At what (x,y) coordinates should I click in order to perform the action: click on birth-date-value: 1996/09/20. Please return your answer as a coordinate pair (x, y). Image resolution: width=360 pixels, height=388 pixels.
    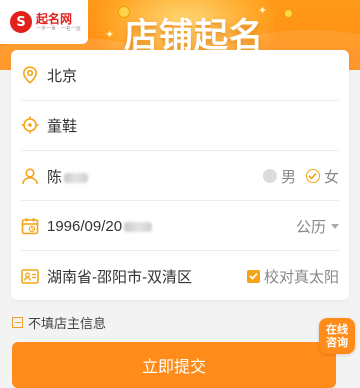
    Looking at the image, I should click on (100, 226).